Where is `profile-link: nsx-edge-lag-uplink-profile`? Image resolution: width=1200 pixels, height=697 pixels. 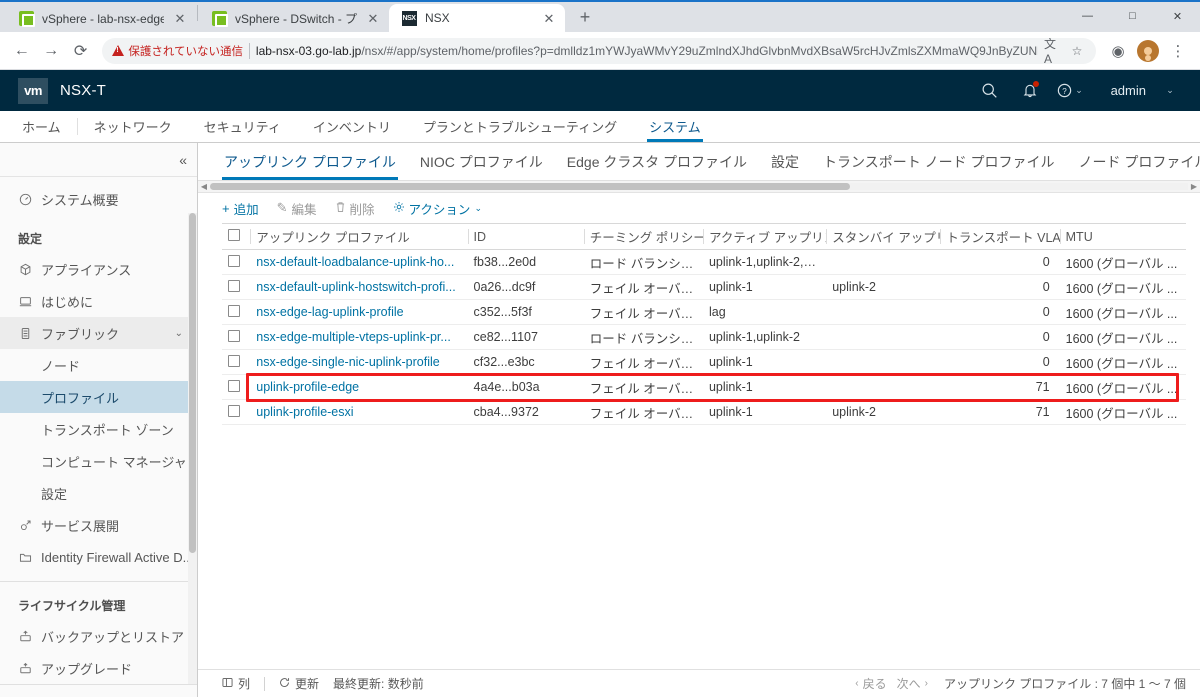 profile-link: nsx-edge-lag-uplink-profile is located at coordinates (329, 312).